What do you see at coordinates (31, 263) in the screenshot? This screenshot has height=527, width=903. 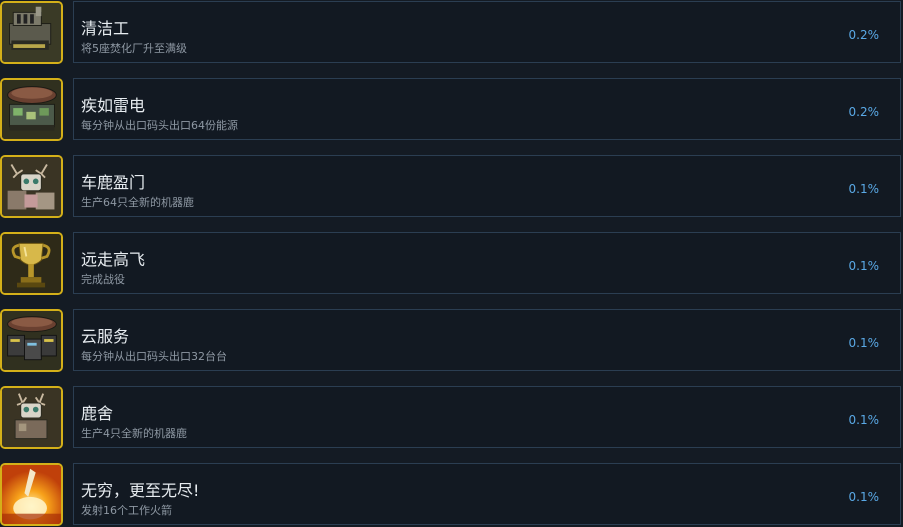 I see `trophy-icon` at bounding box center [31, 263].